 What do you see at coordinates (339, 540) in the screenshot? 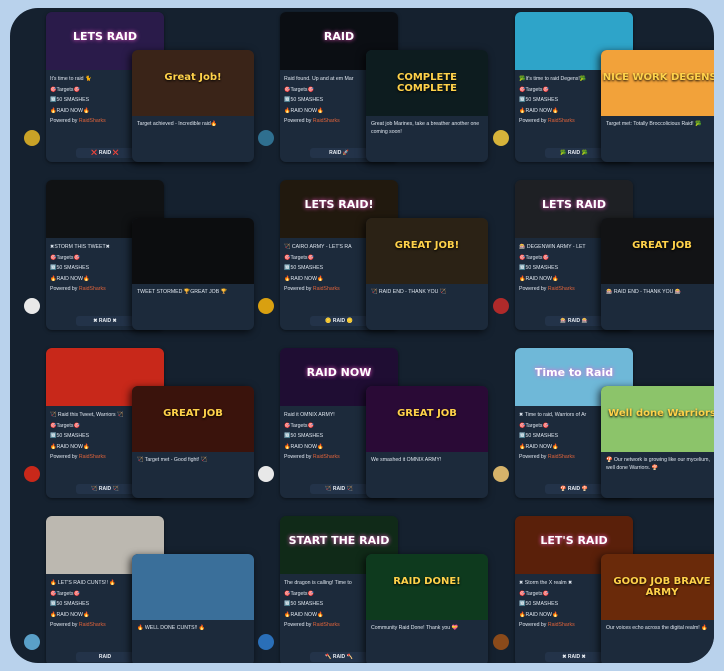
I see `raid-banner-text: START THE RAID` at bounding box center [339, 540].